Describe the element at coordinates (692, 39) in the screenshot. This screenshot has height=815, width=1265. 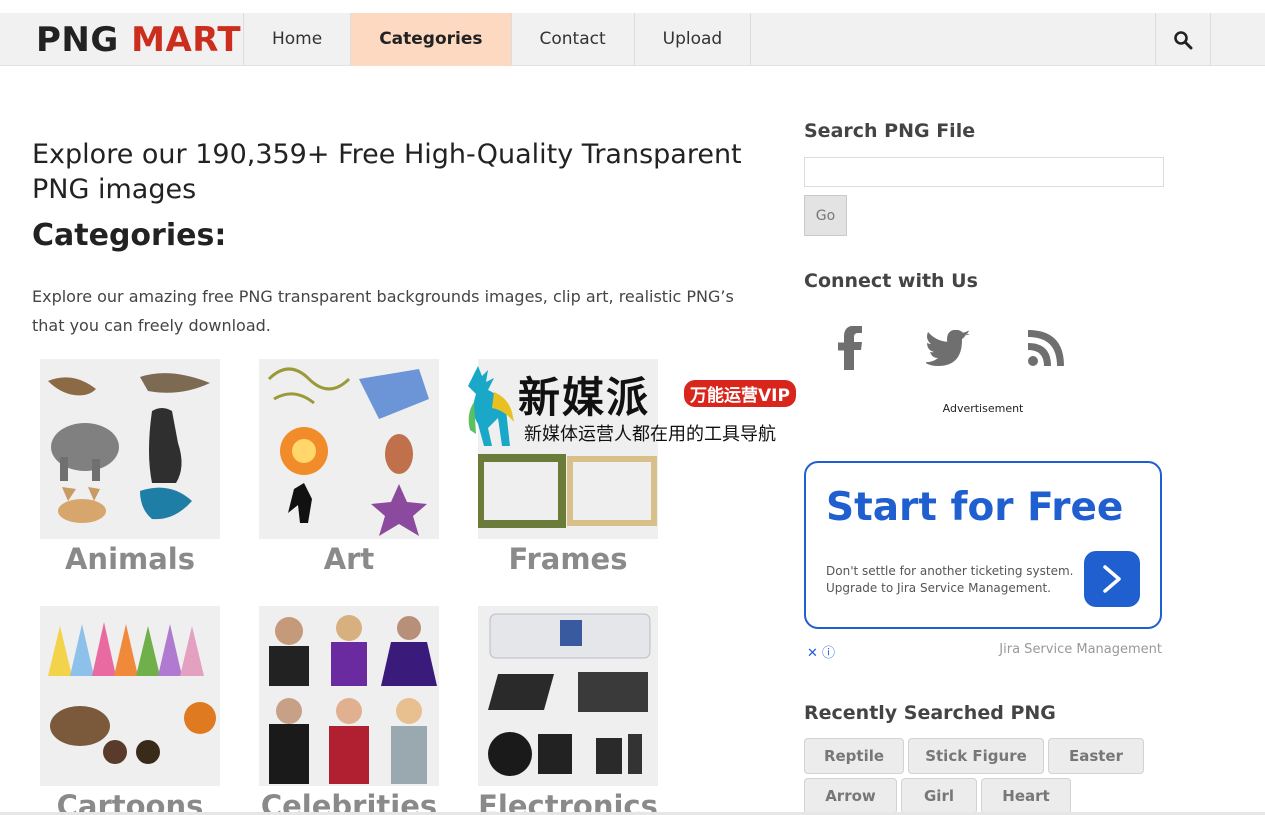
I see `nav-upload: Upload` at that location.